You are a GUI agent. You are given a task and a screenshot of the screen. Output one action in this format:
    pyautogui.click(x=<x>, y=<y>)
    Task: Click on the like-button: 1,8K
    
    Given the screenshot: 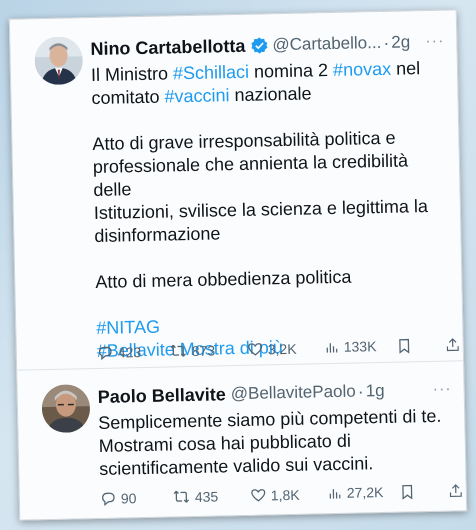 What is the action you would take?
    pyautogui.click(x=275, y=495)
    